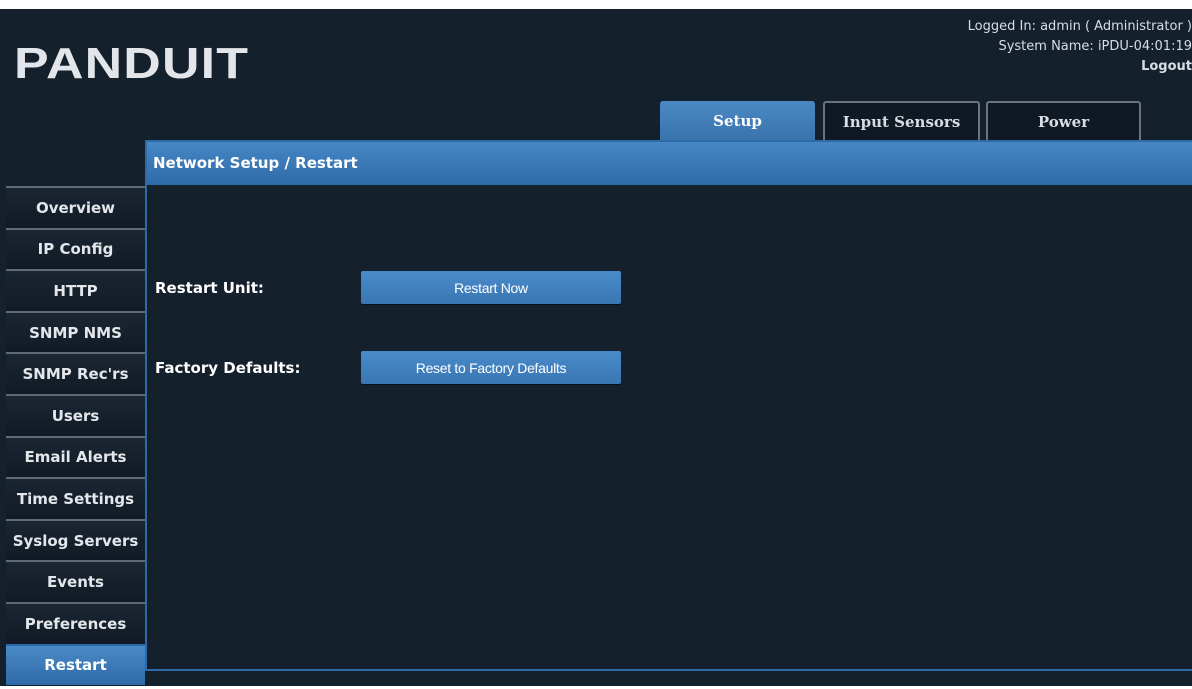 The height and width of the screenshot is (689, 1192). I want to click on panel-title: Network Setup / Restart, so click(669, 163).